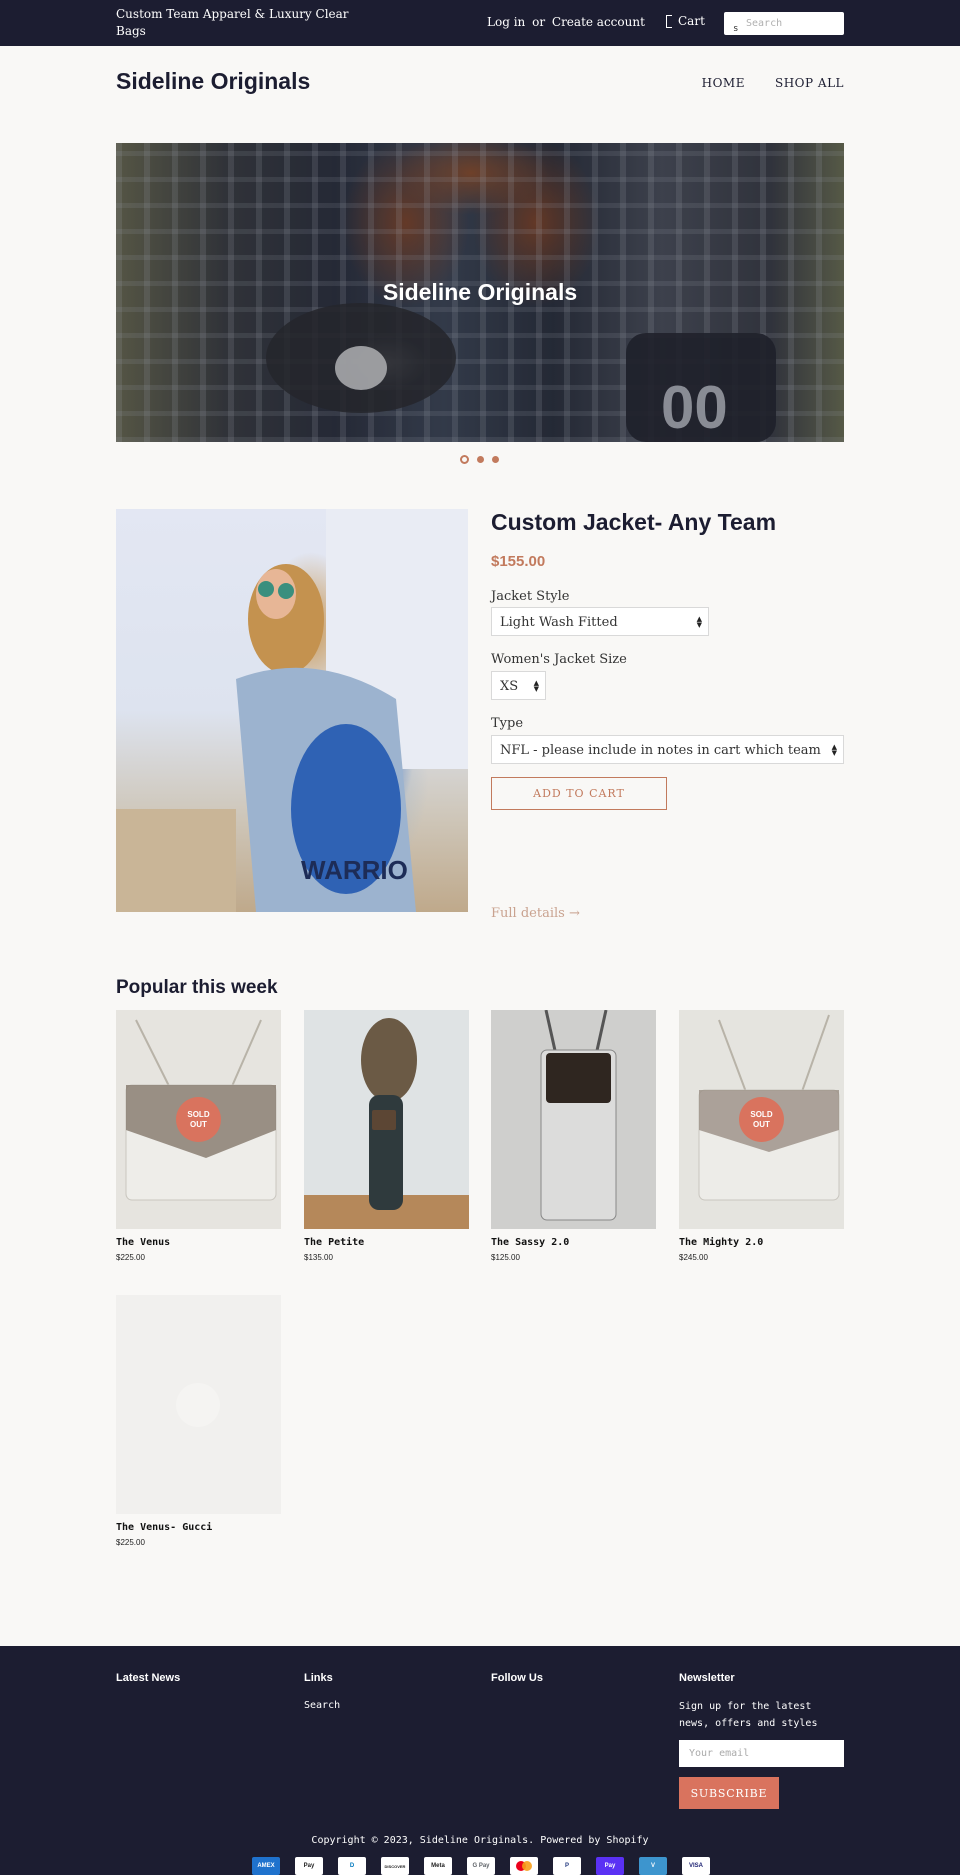 This screenshot has height=1875, width=960. I want to click on paypal-icon: P, so click(567, 1866).